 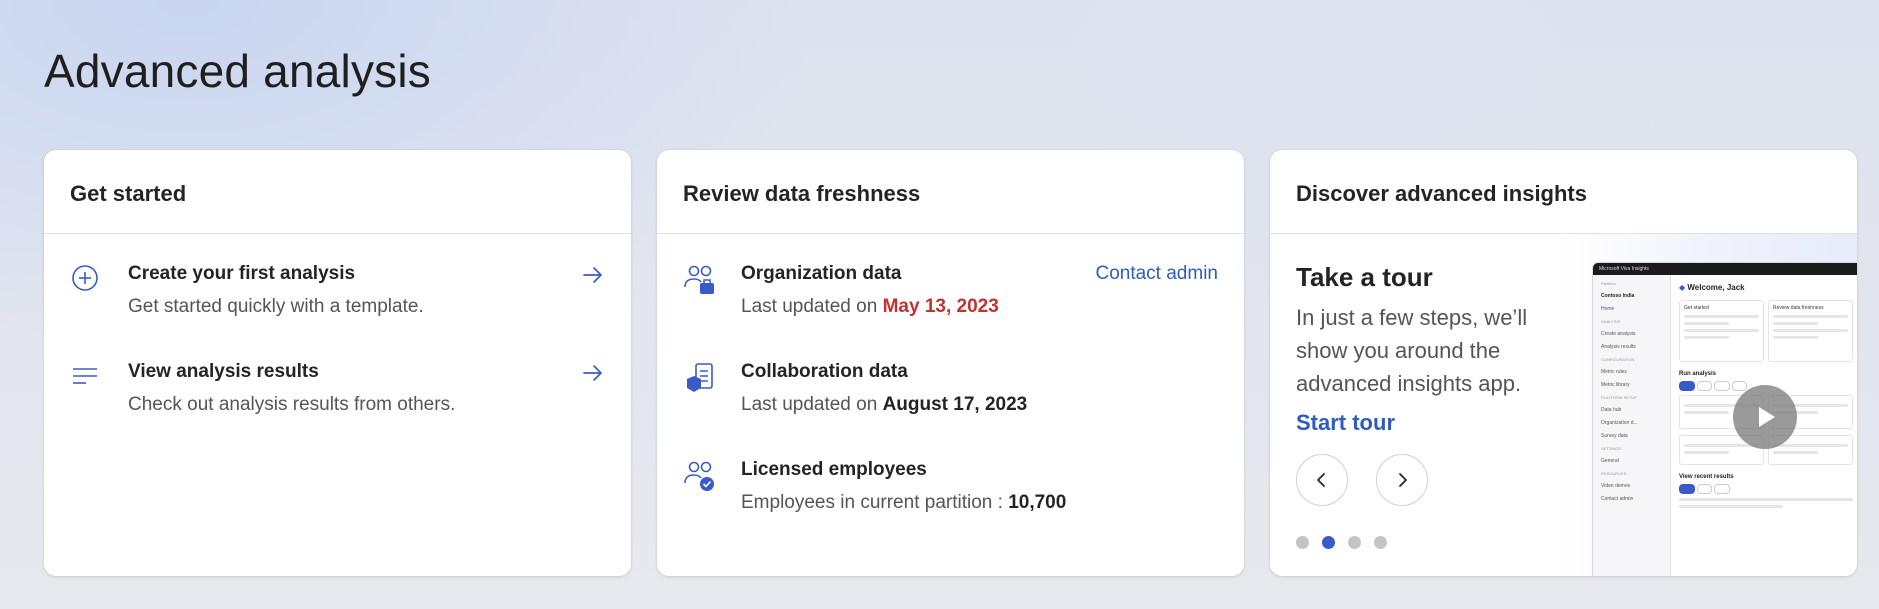 I want to click on organization-data-date: May 13, 2023, so click(x=940, y=306).